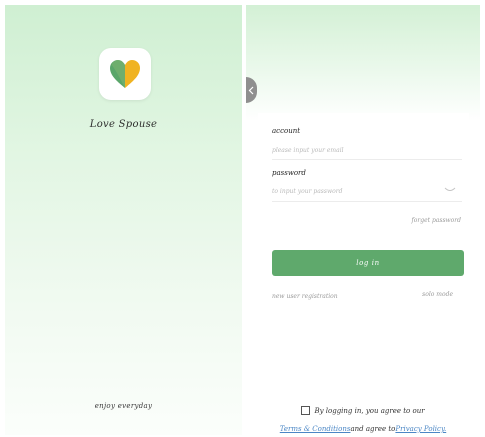  I want to click on solo-mode-link: solo mode, so click(437, 294).